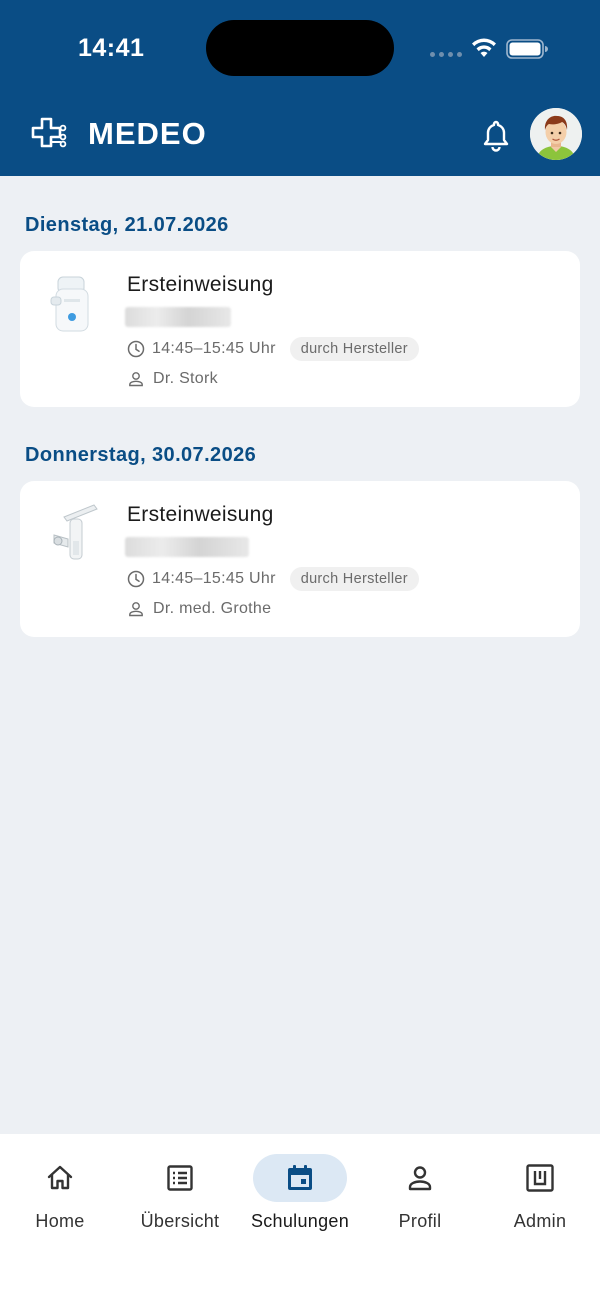 The width and height of the screenshot is (600, 1304). I want to click on person-row: Dr. Stork, so click(172, 379).